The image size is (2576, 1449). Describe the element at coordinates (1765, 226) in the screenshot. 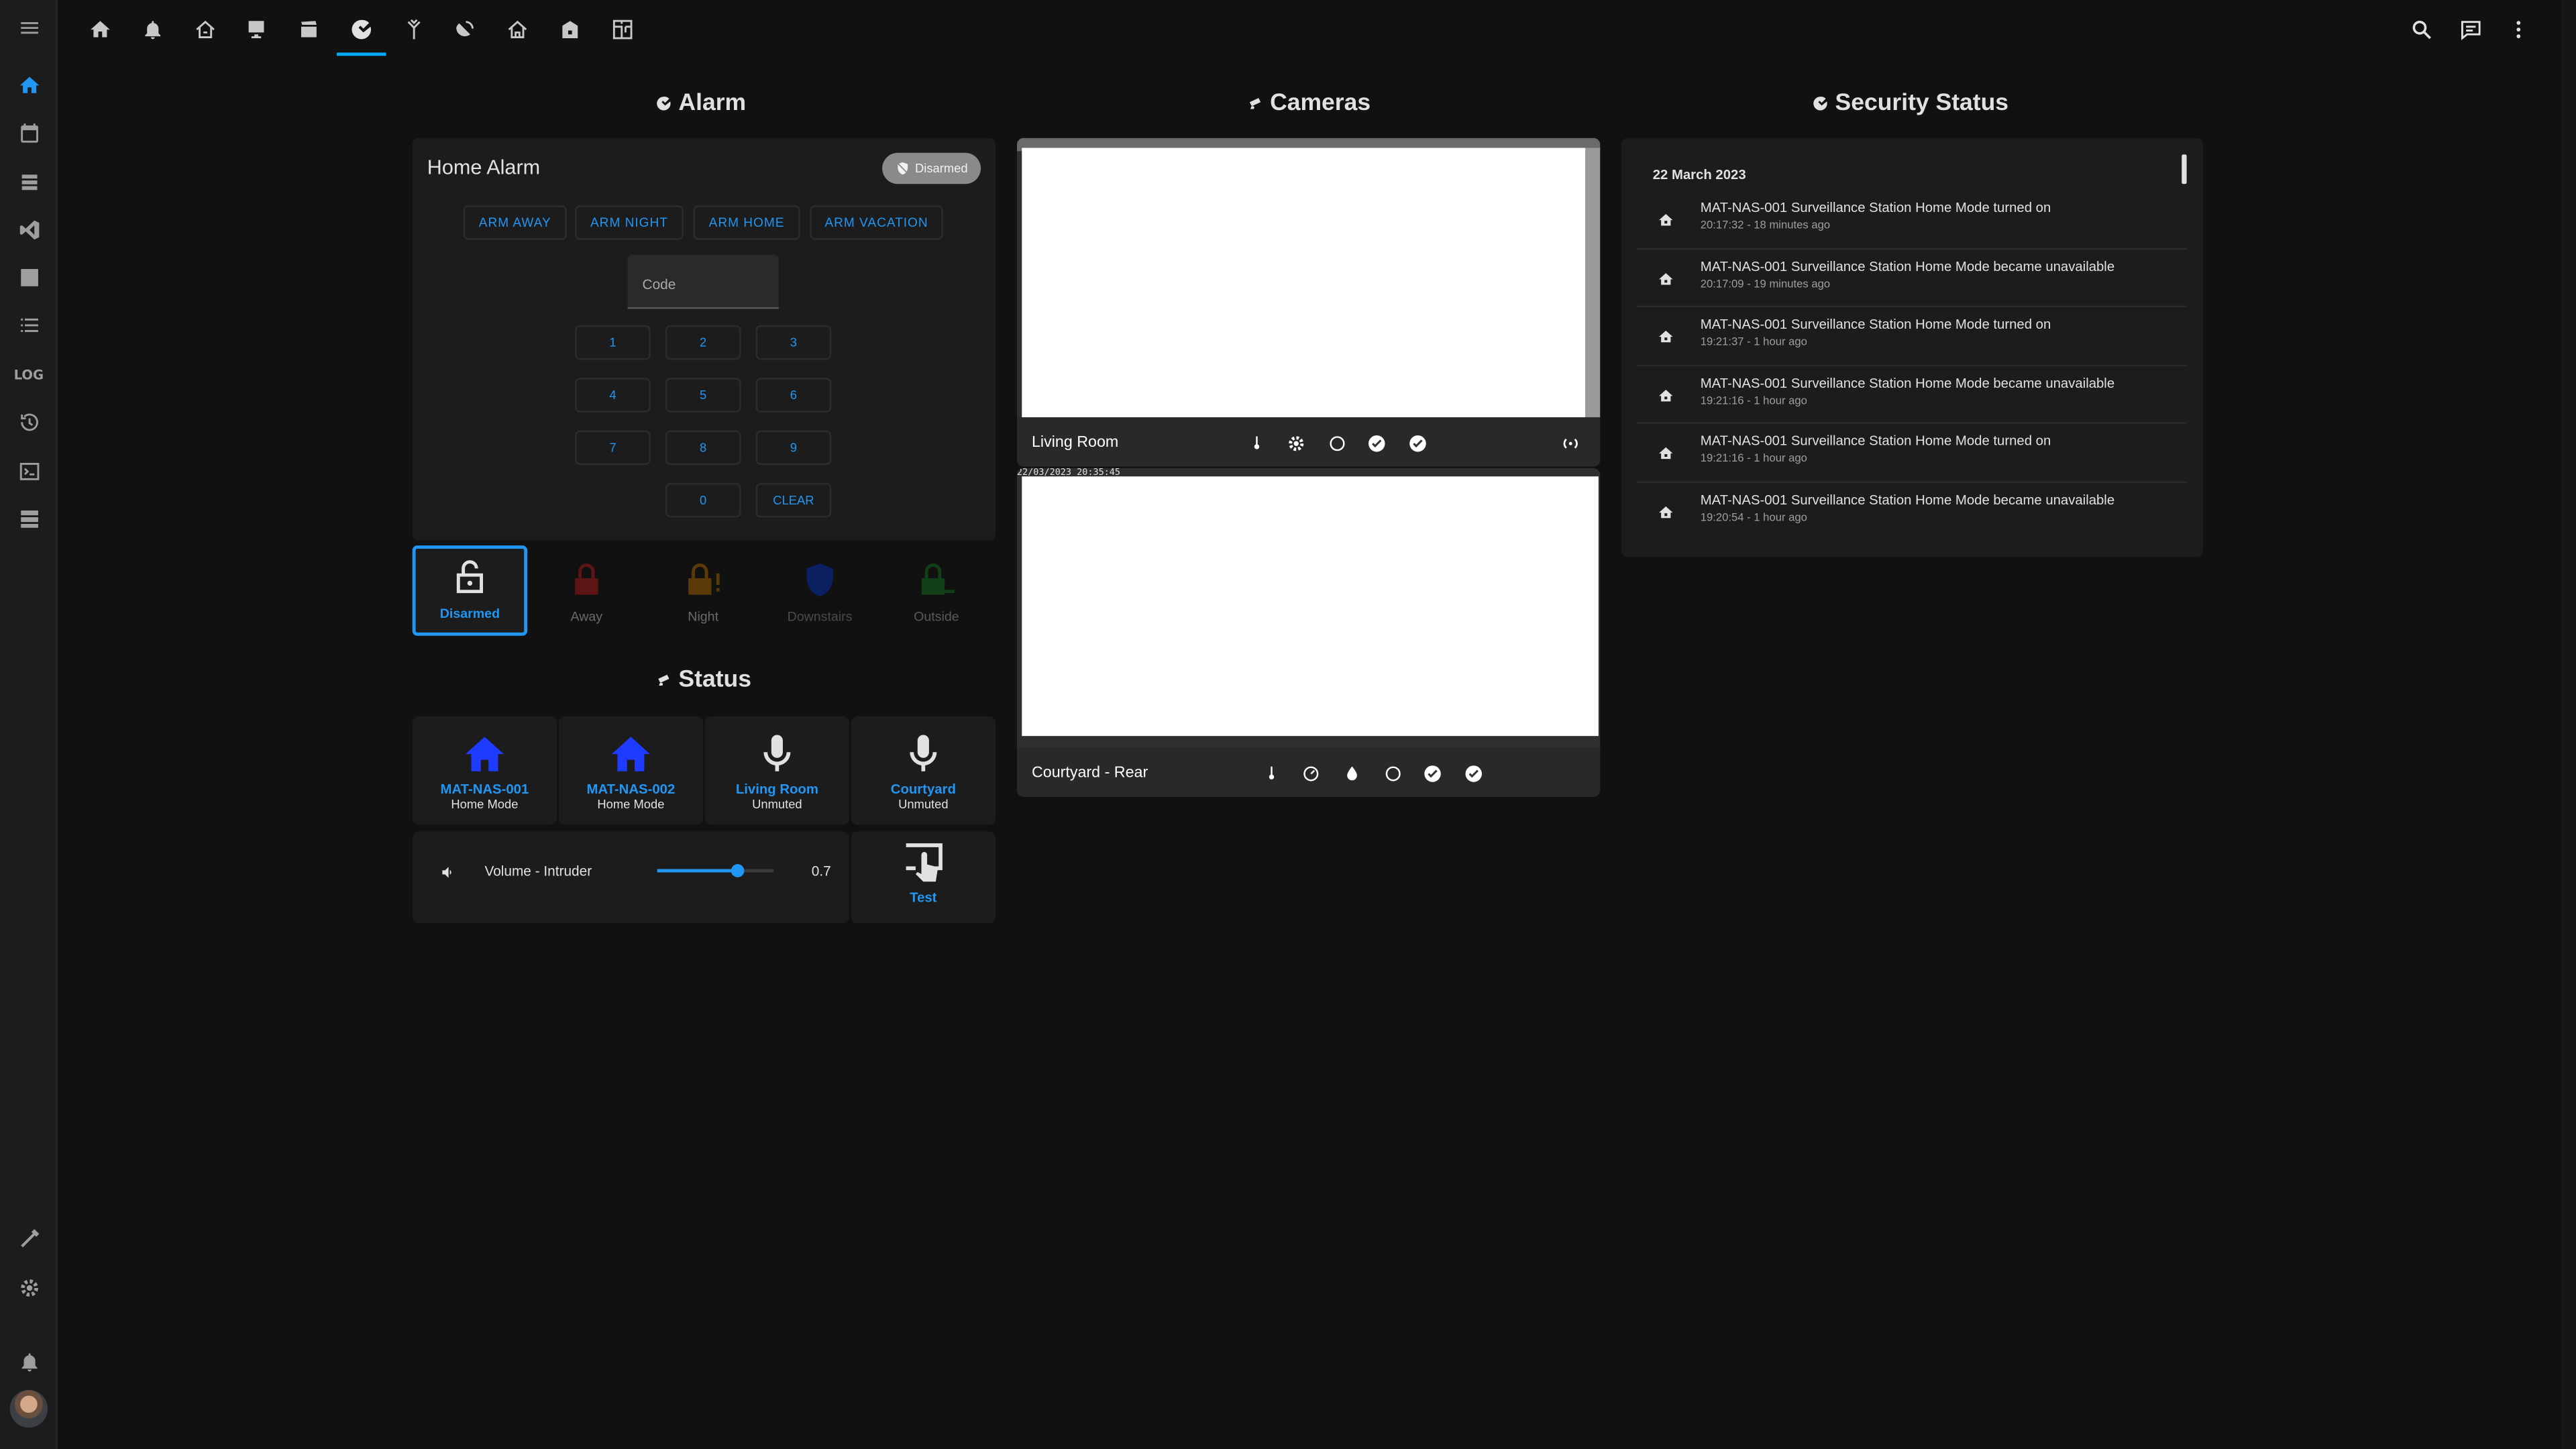

I see `logbook-time: 20:17:32 - 18 minutes ago` at that location.